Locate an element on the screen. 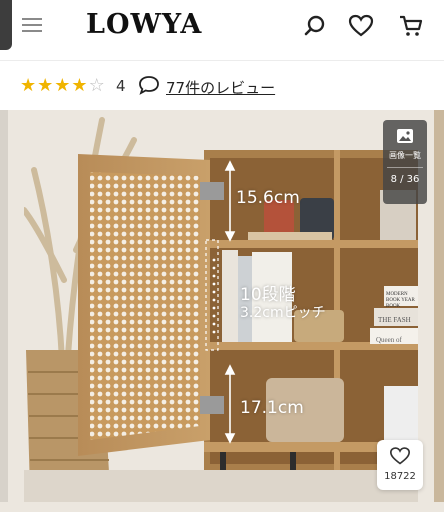  next-image-peek is located at coordinates (439, 306).